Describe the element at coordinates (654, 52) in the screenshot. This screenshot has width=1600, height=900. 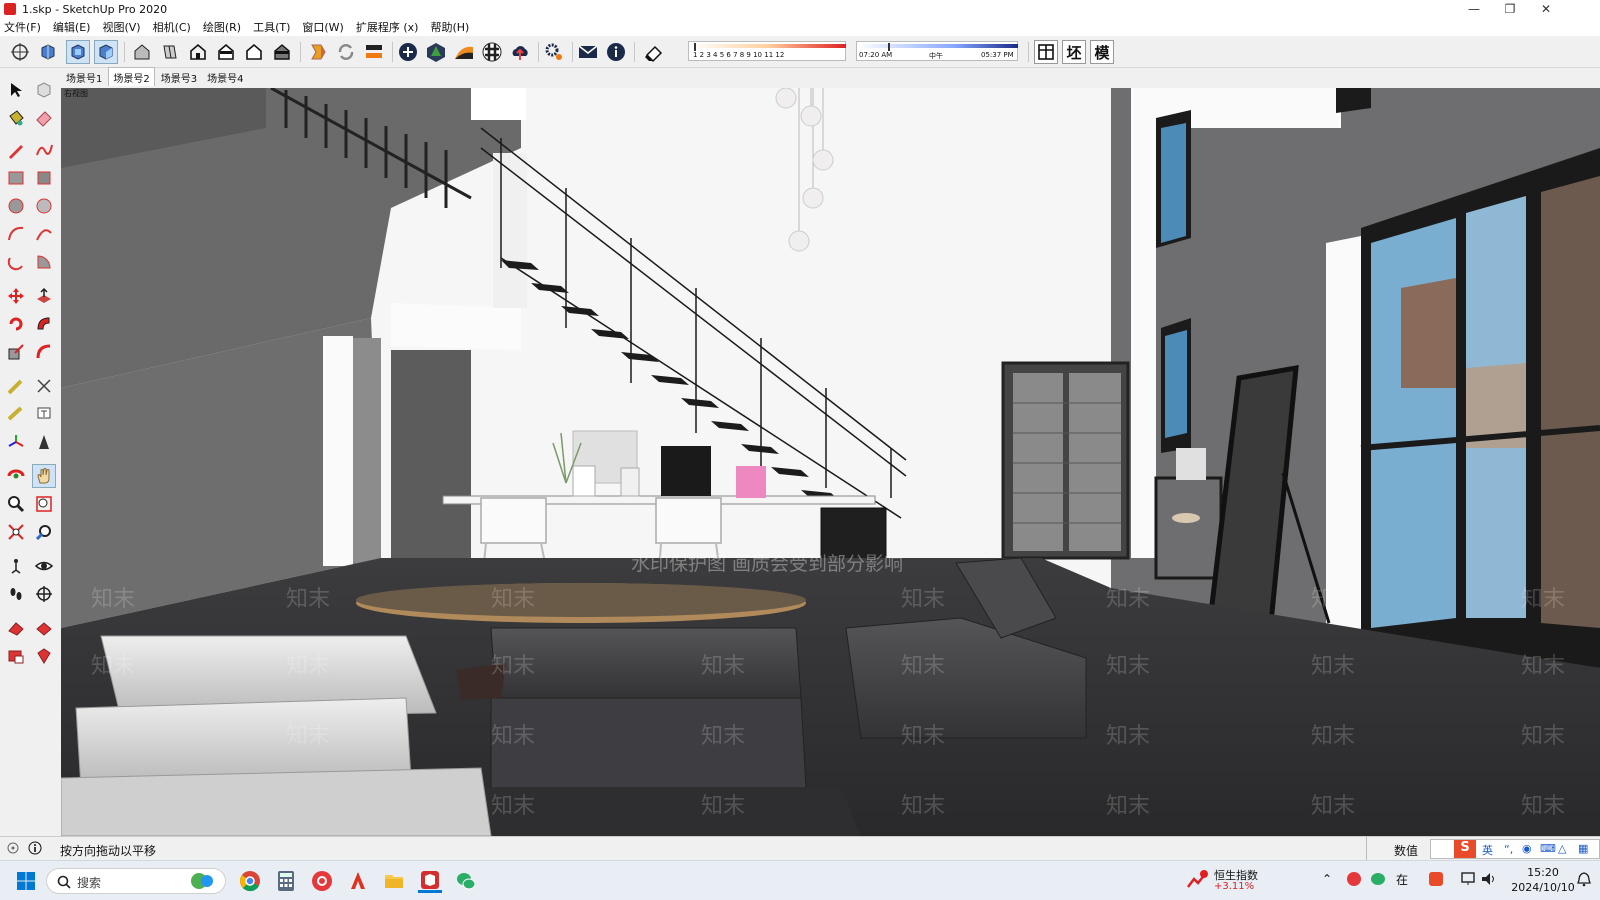
I see `shadows-toggle-icon` at that location.